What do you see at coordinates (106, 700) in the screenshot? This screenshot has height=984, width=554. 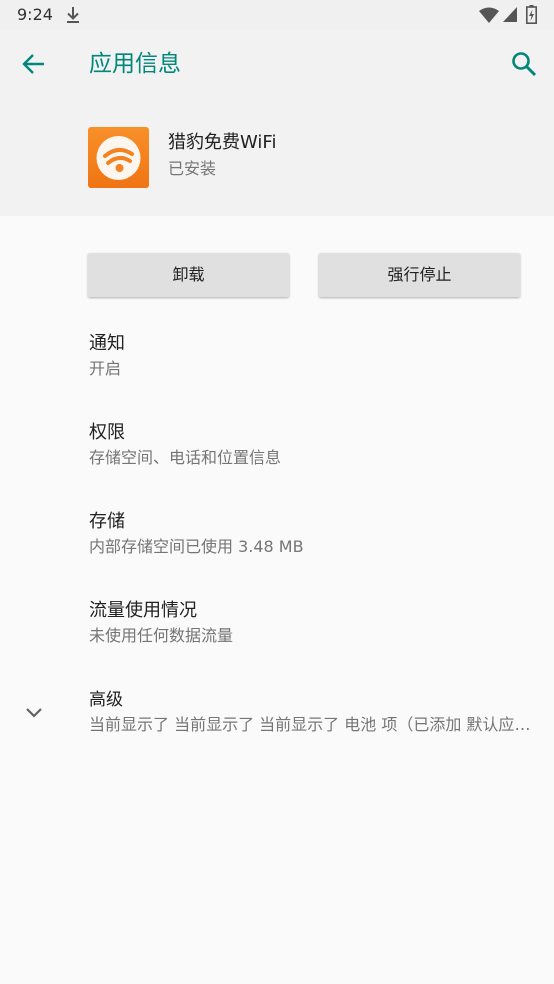 I see `settings-item-title: 高级` at bounding box center [106, 700].